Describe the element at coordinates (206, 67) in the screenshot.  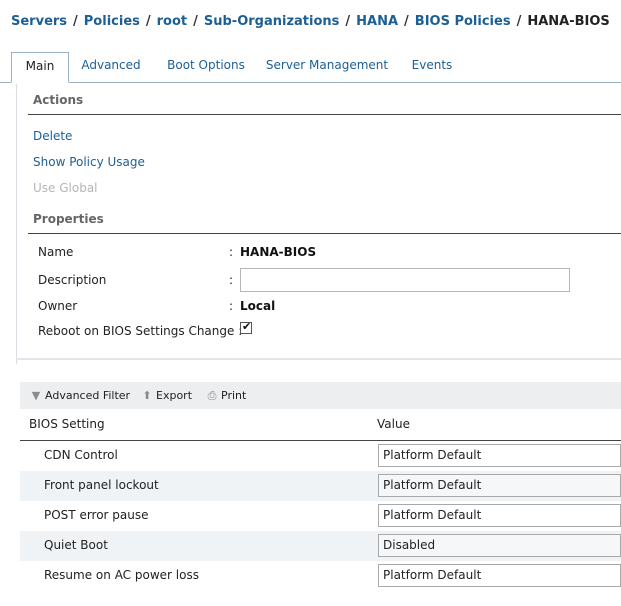
I see `tab-boot-options: Boot Options` at that location.